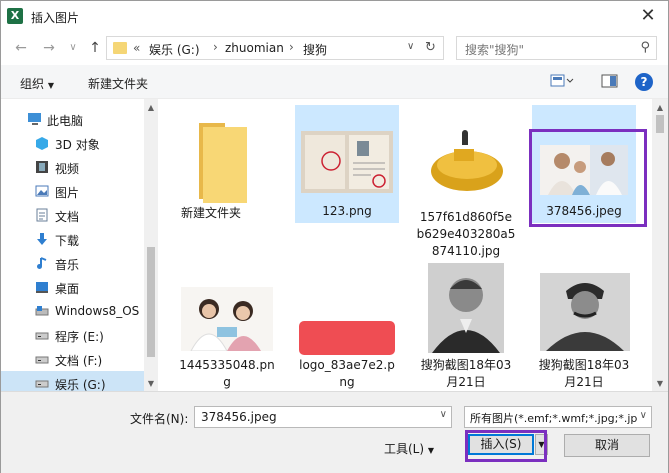 The image size is (669, 473). Describe the element at coordinates (67, 217) in the screenshot. I see `sidebar-item-label: 文档` at that location.